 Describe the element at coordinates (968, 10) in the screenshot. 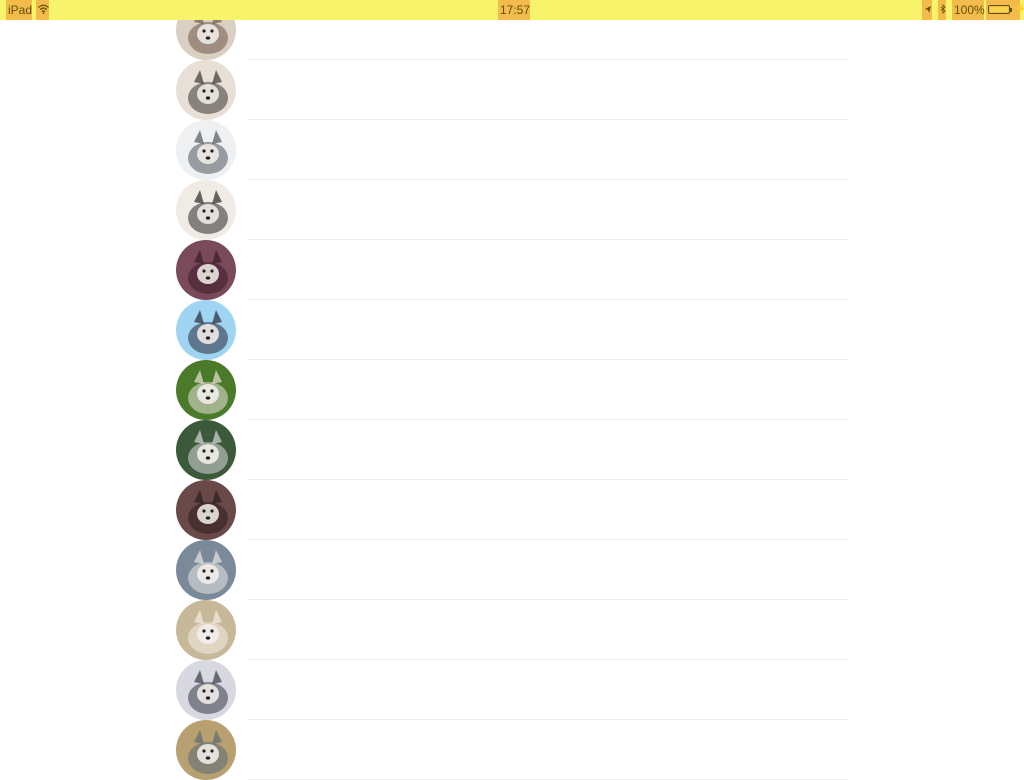

I see `battery-percentage: 100%` at that location.